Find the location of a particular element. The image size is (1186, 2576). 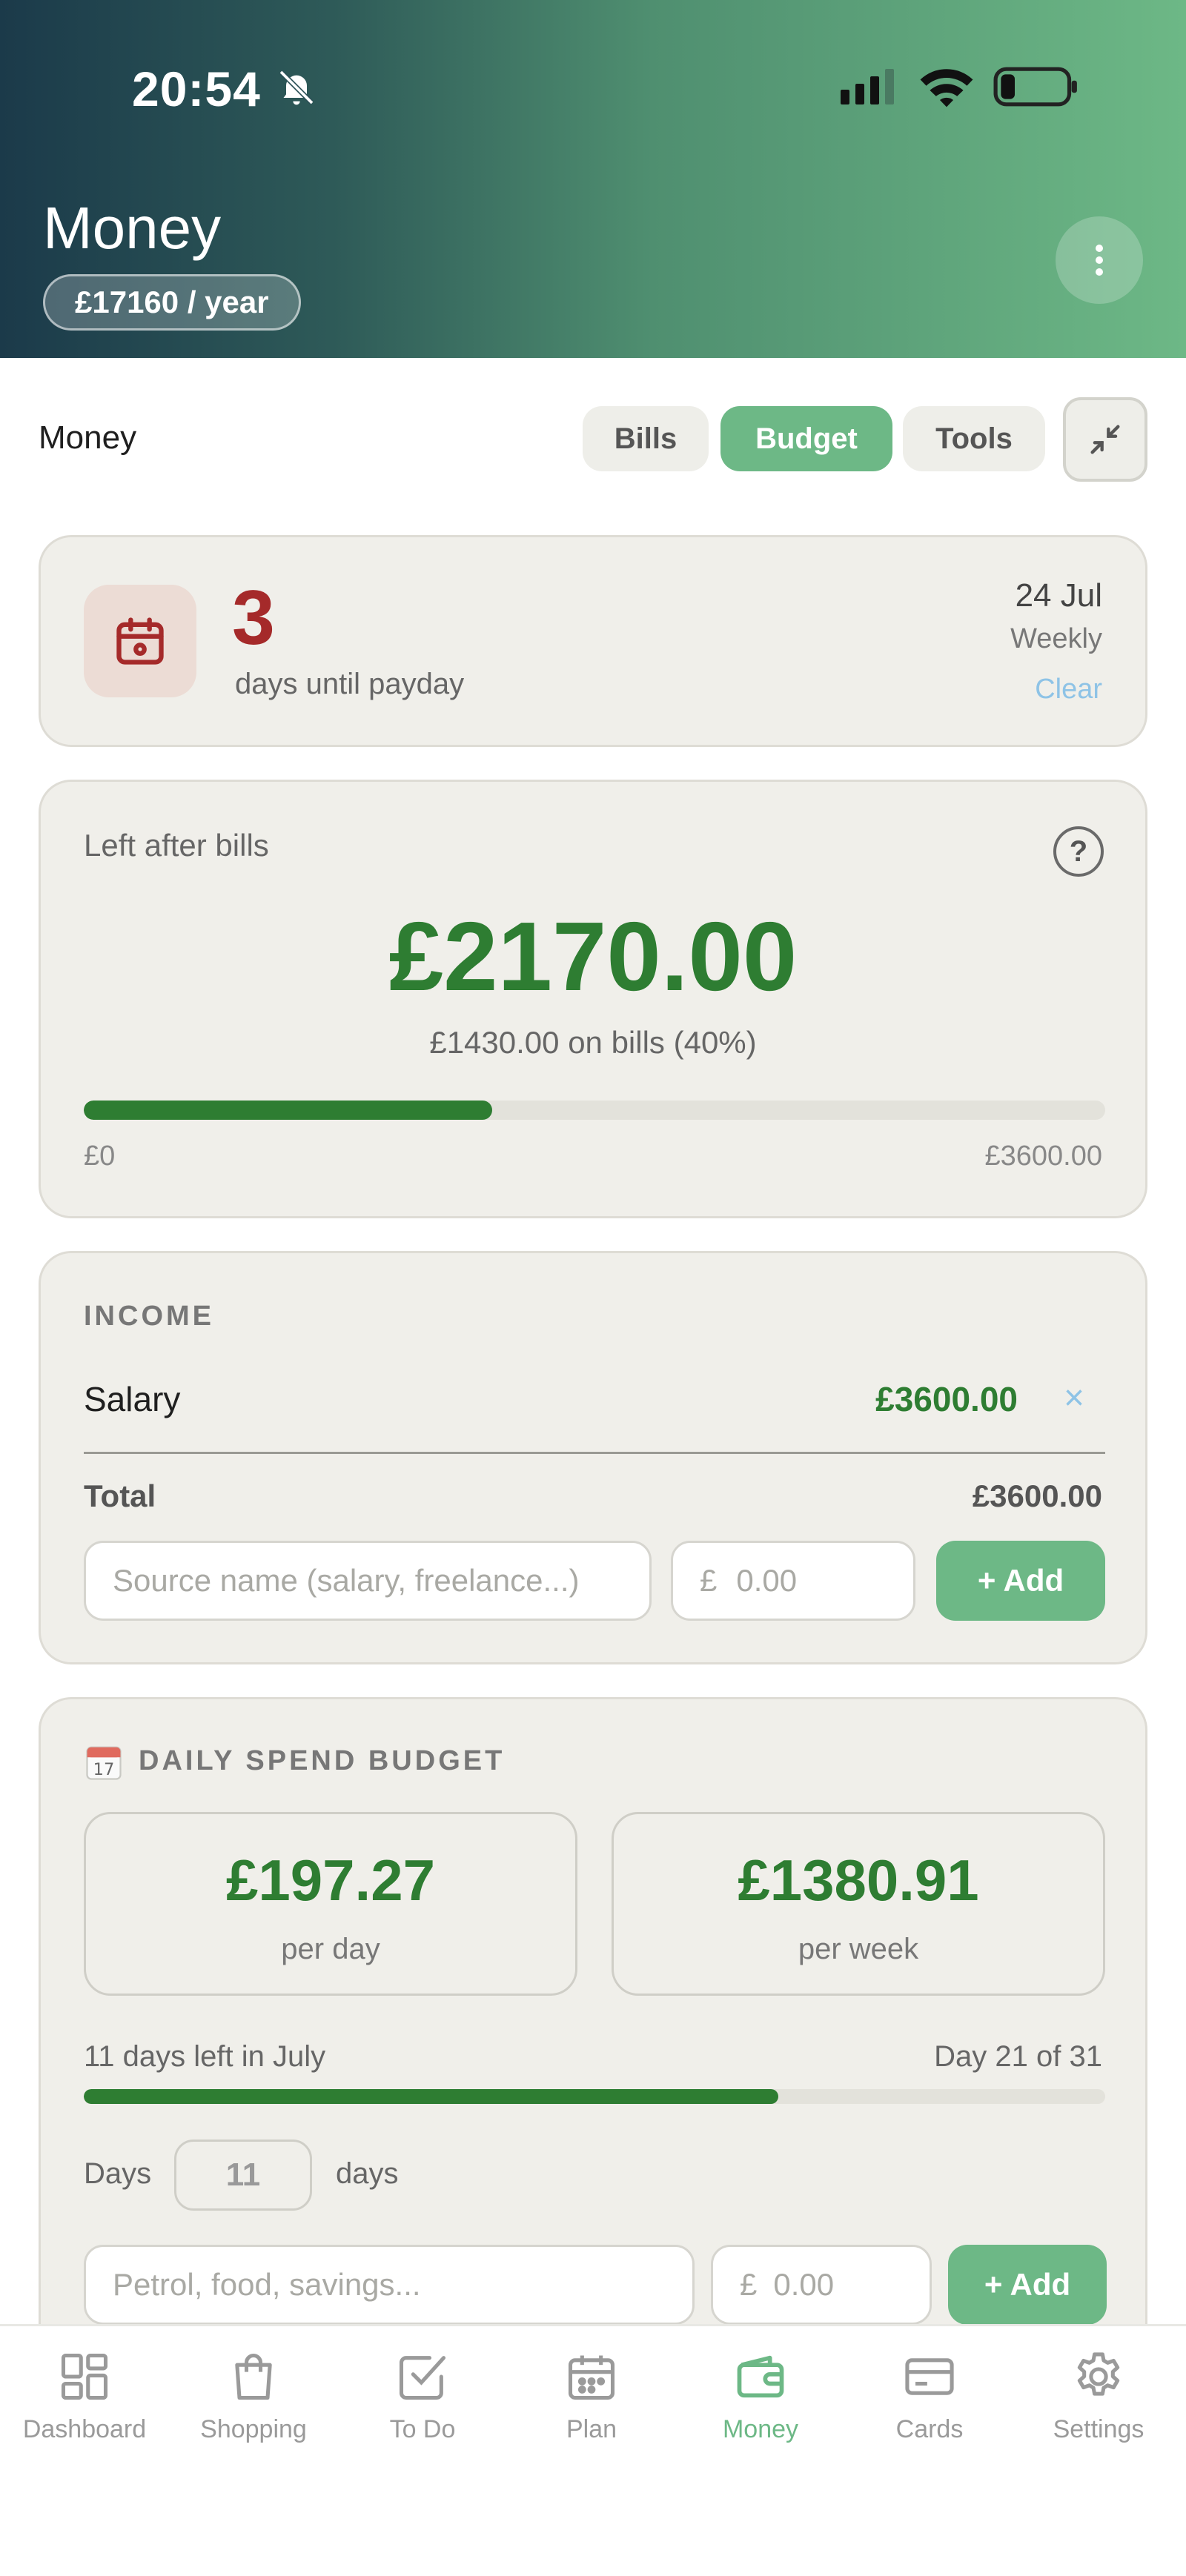

nav-plan: Plan is located at coordinates (591, 2396).